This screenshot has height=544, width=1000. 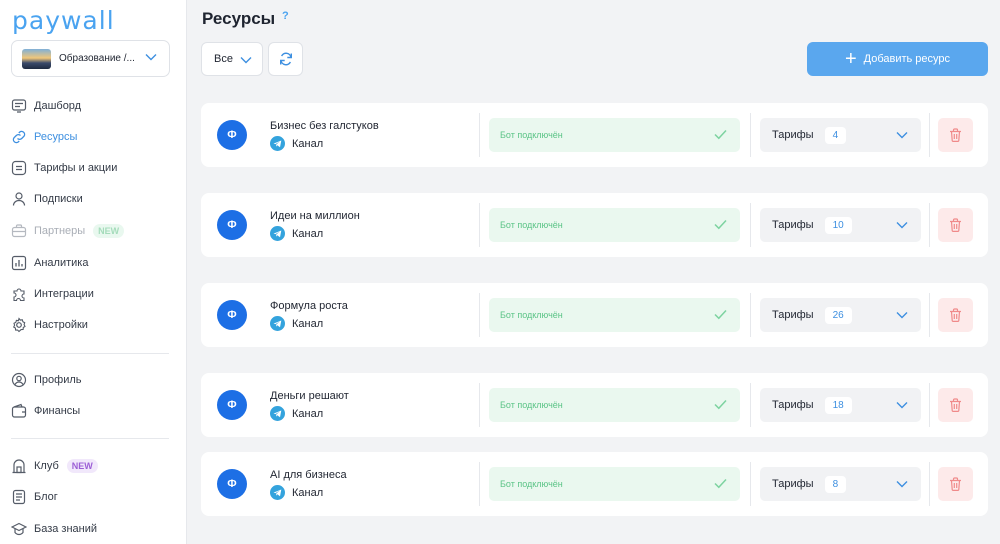 I want to click on user-icon, so click(x=19, y=199).